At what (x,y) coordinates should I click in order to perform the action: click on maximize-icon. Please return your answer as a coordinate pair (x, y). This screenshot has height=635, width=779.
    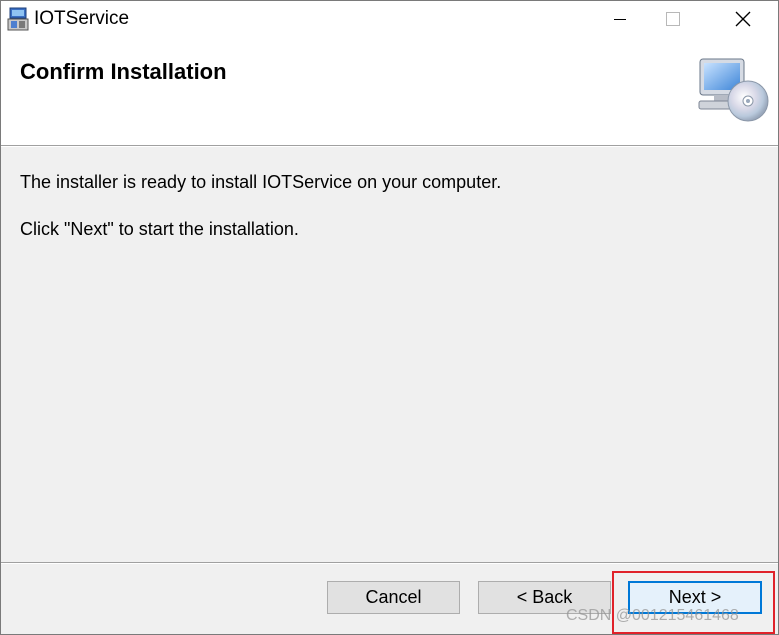
    Looking at the image, I should click on (673, 19).